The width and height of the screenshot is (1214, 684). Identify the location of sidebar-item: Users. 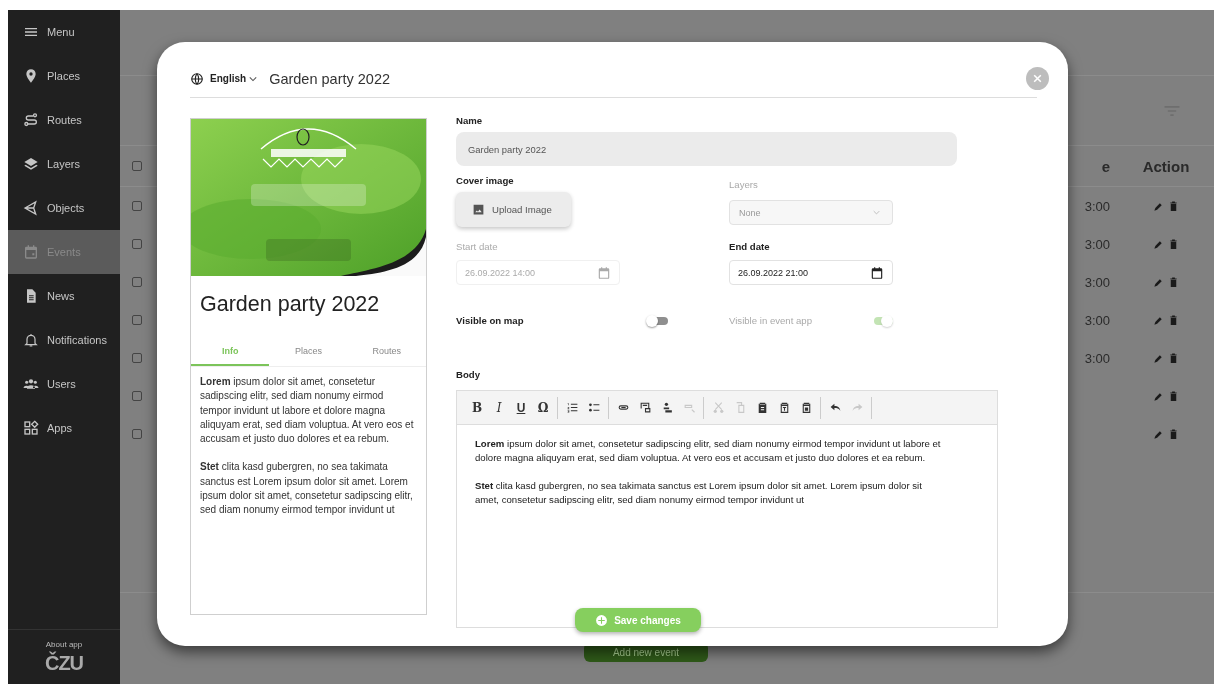
(64, 384).